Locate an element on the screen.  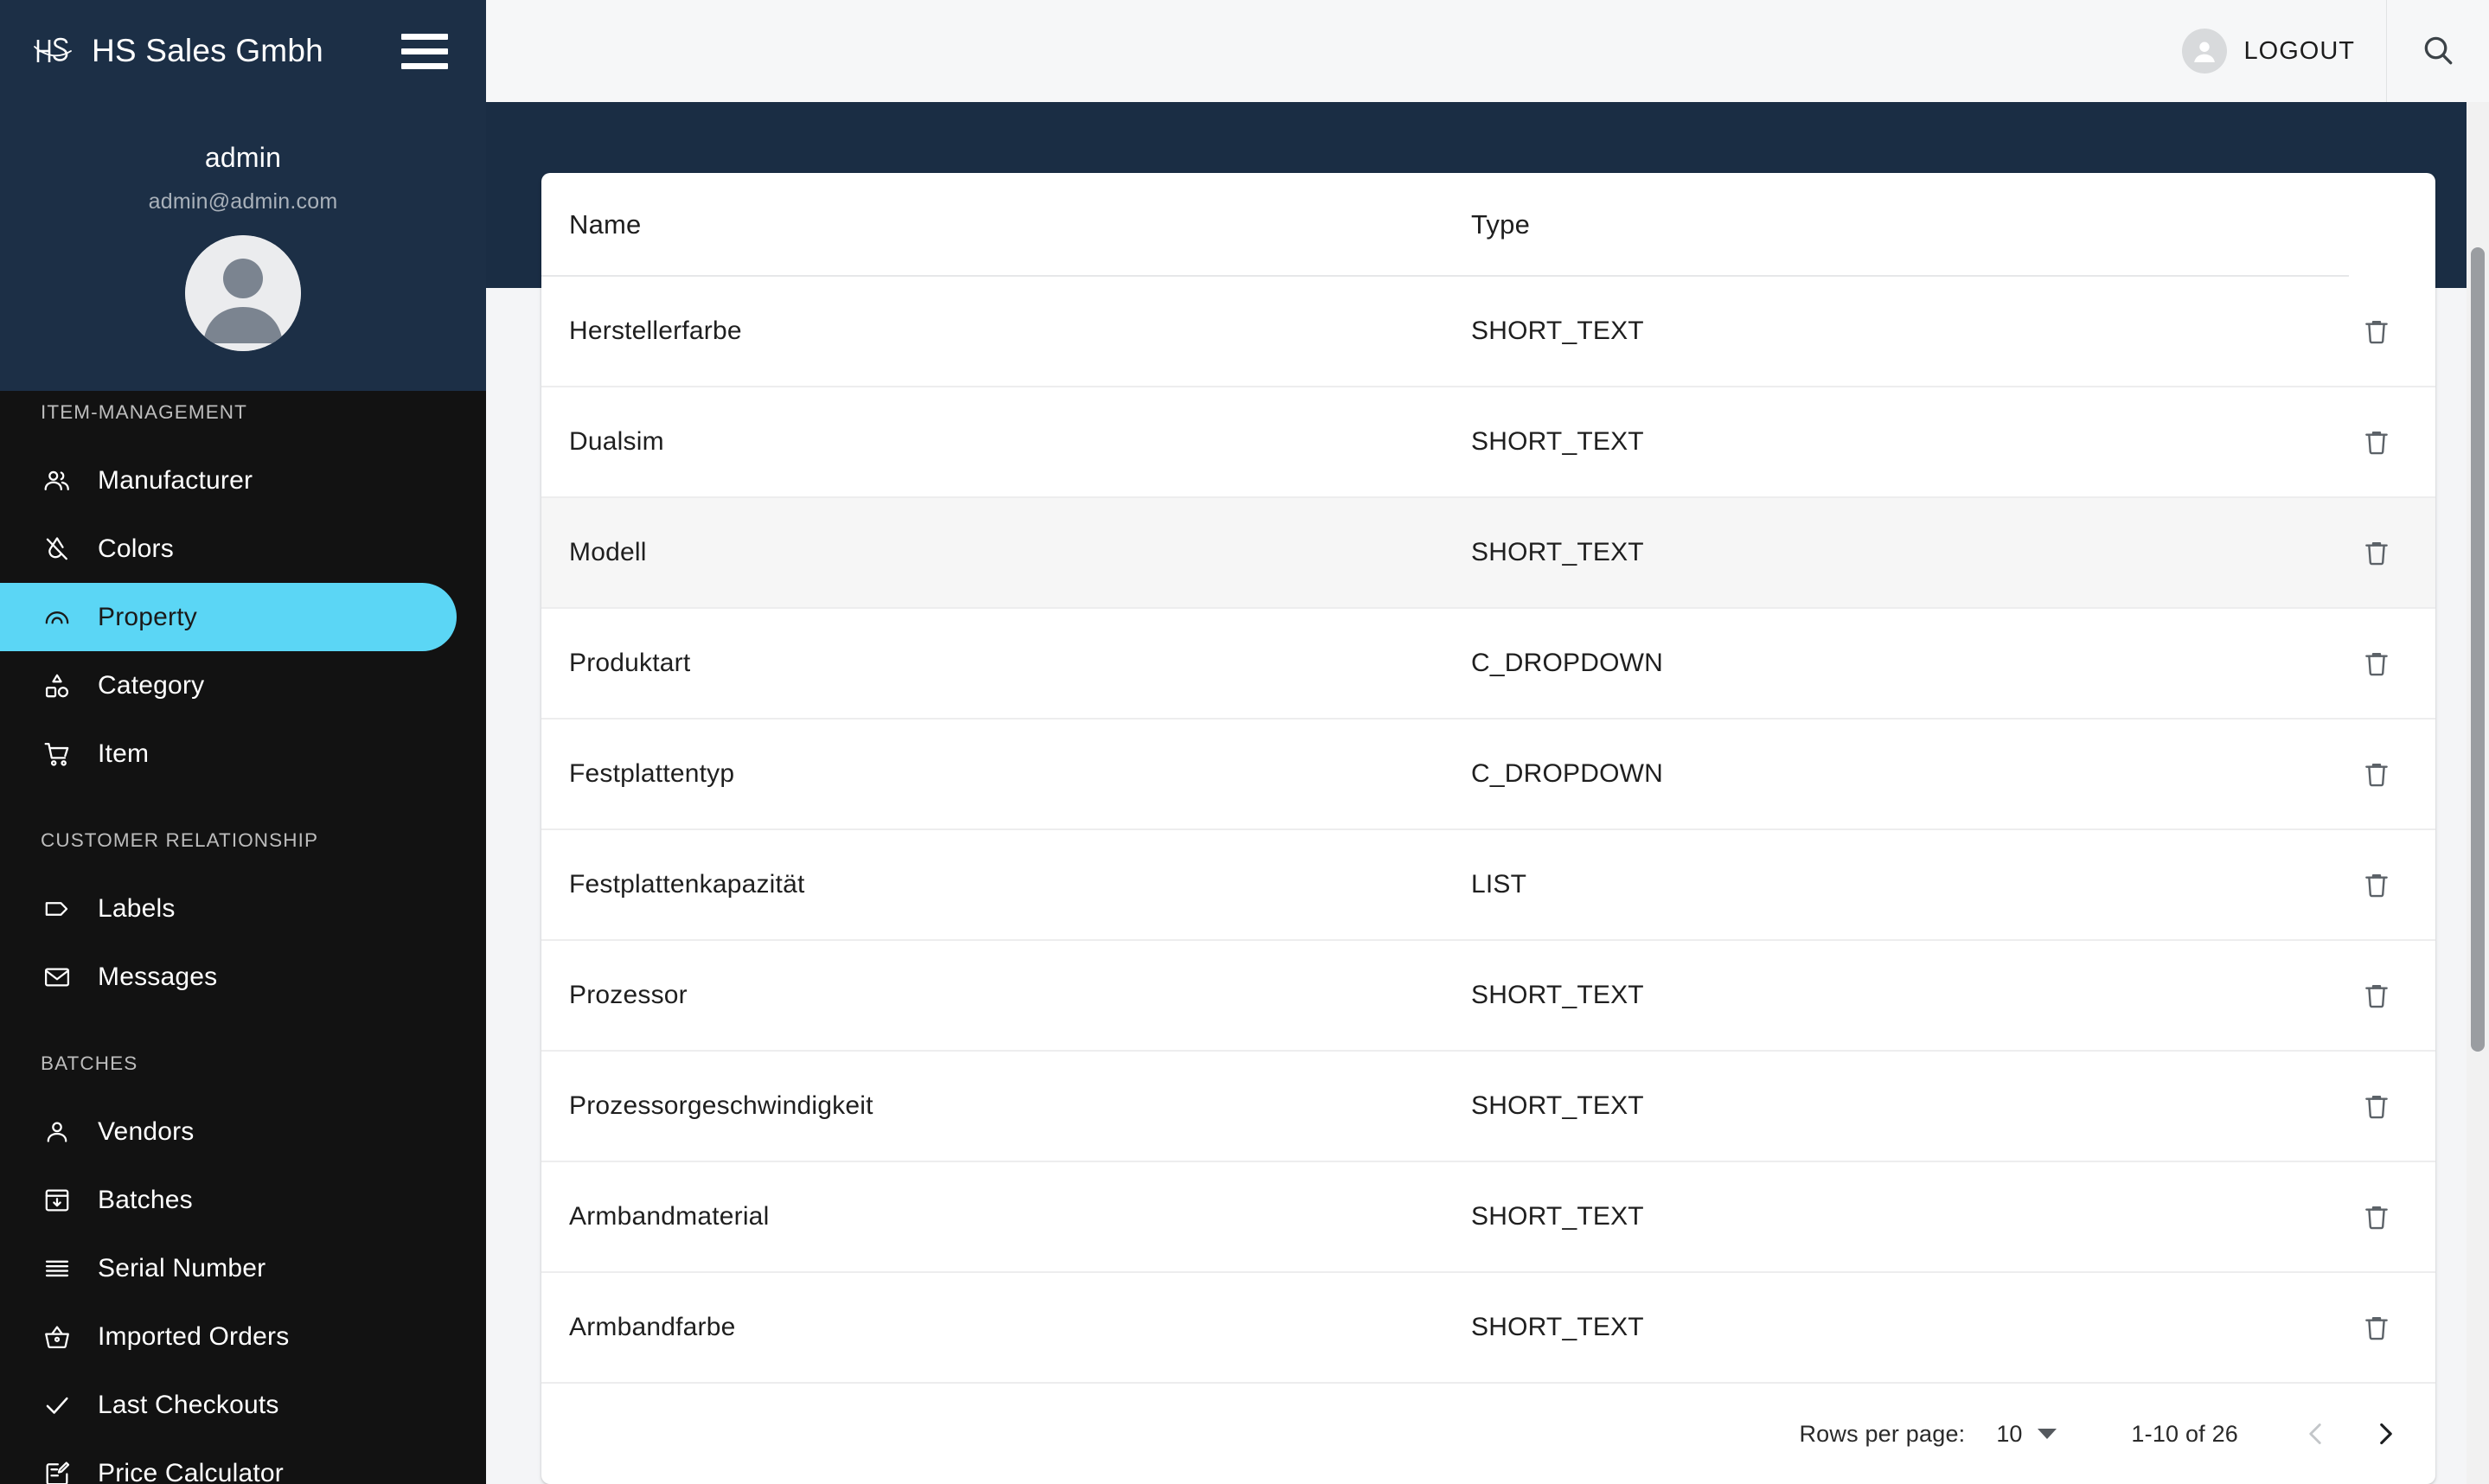
list-lines-icon is located at coordinates (57, 1269).